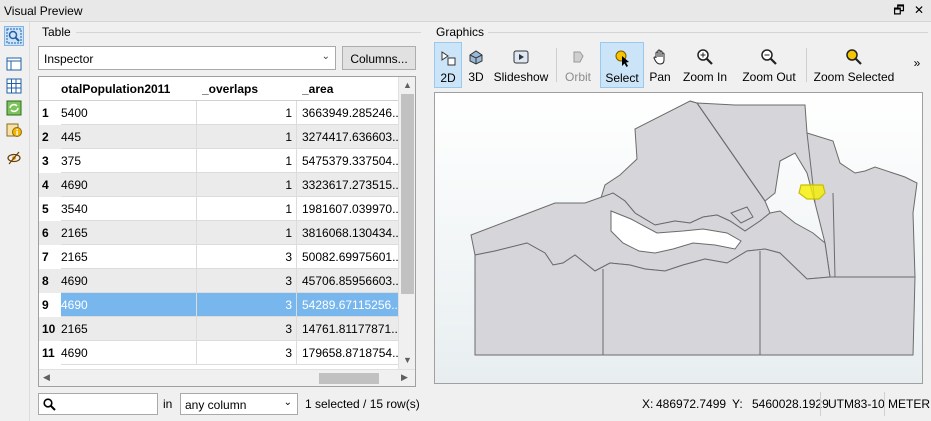  I want to click on slideshow-button: Slideshow, so click(521, 65).